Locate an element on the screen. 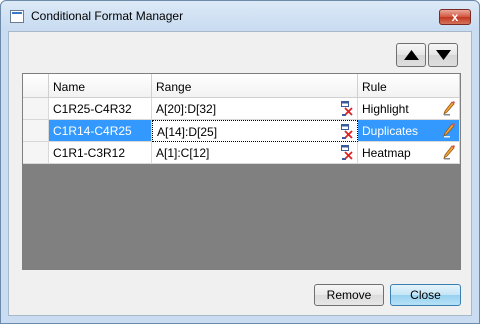 This screenshot has height=324, width=480. range-text: A[20]:D[32] is located at coordinates (186, 109).